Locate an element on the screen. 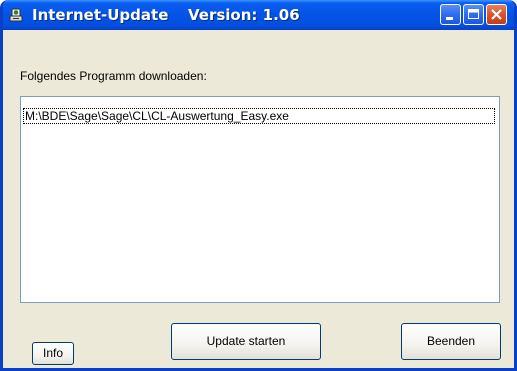 The height and width of the screenshot is (371, 517). info-button: Info is located at coordinates (53, 353).